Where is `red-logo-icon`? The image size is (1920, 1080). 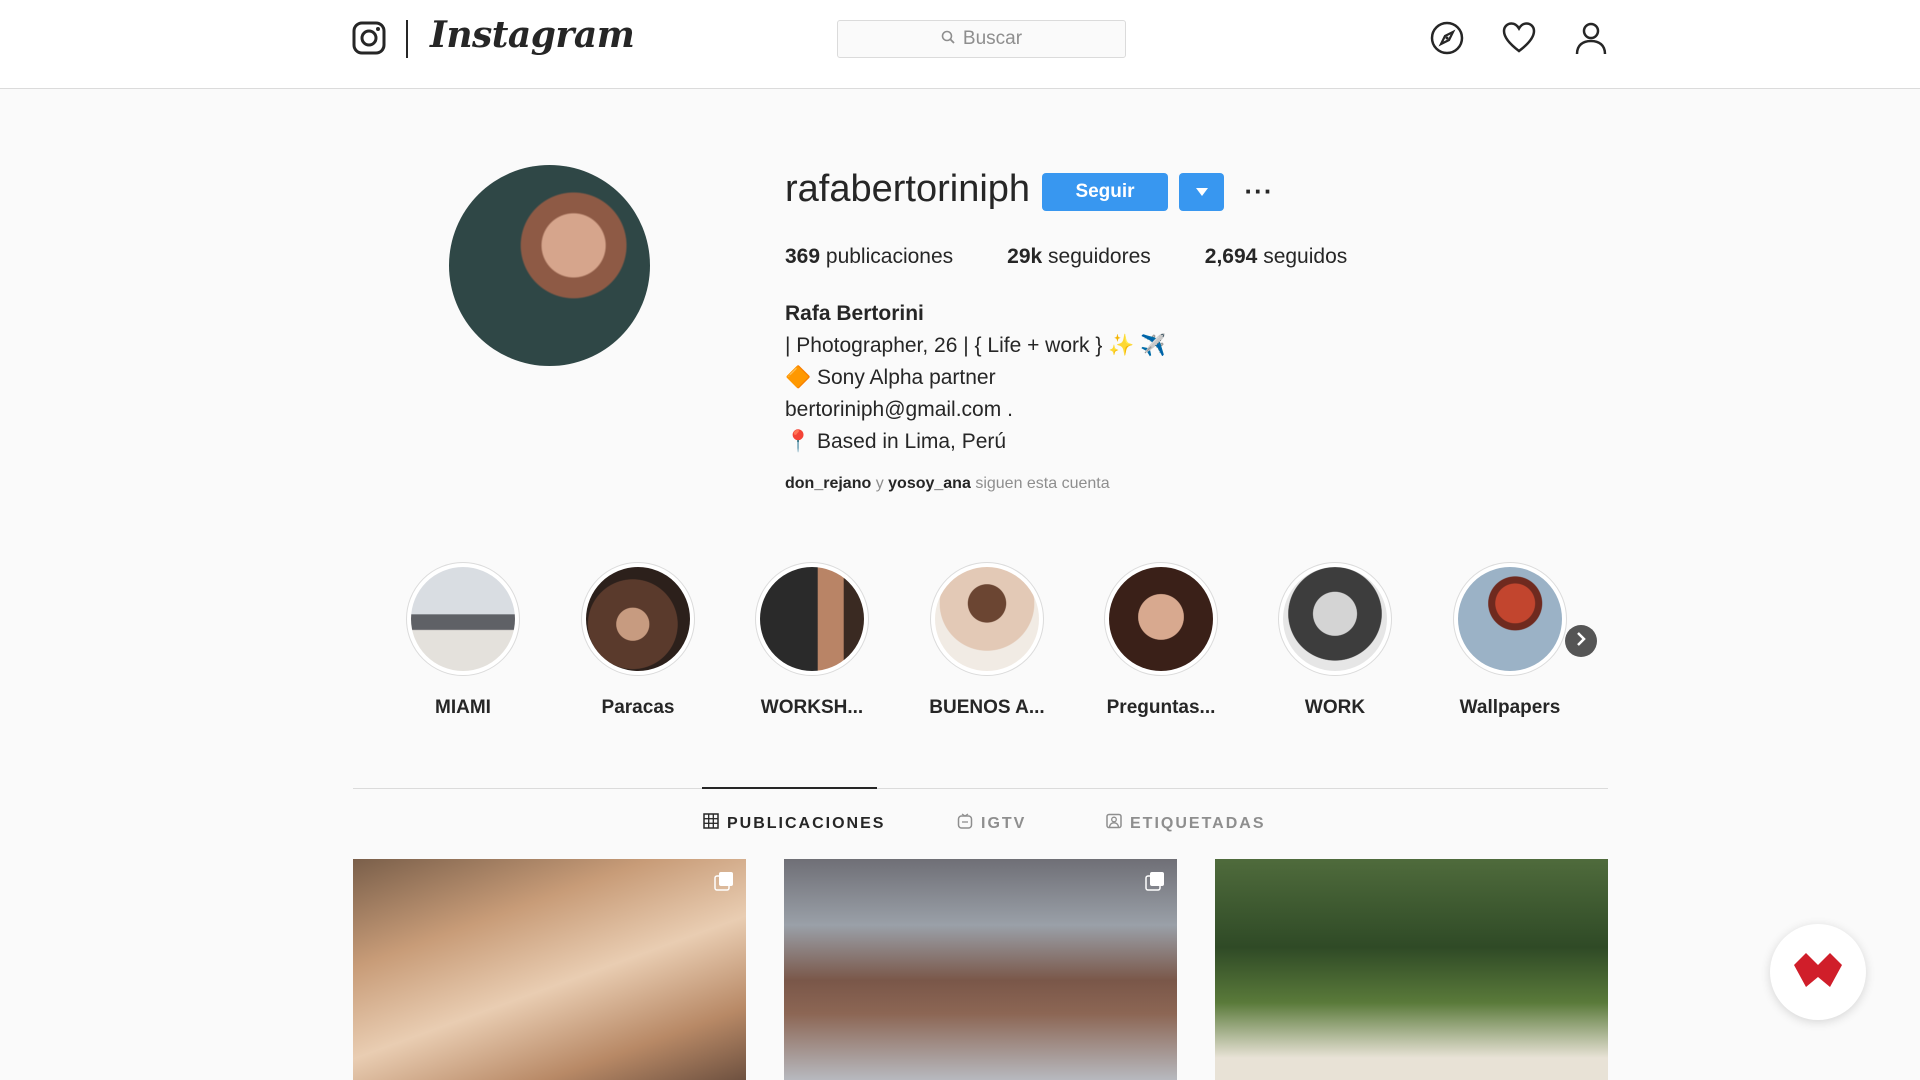
red-logo-icon is located at coordinates (1818, 972).